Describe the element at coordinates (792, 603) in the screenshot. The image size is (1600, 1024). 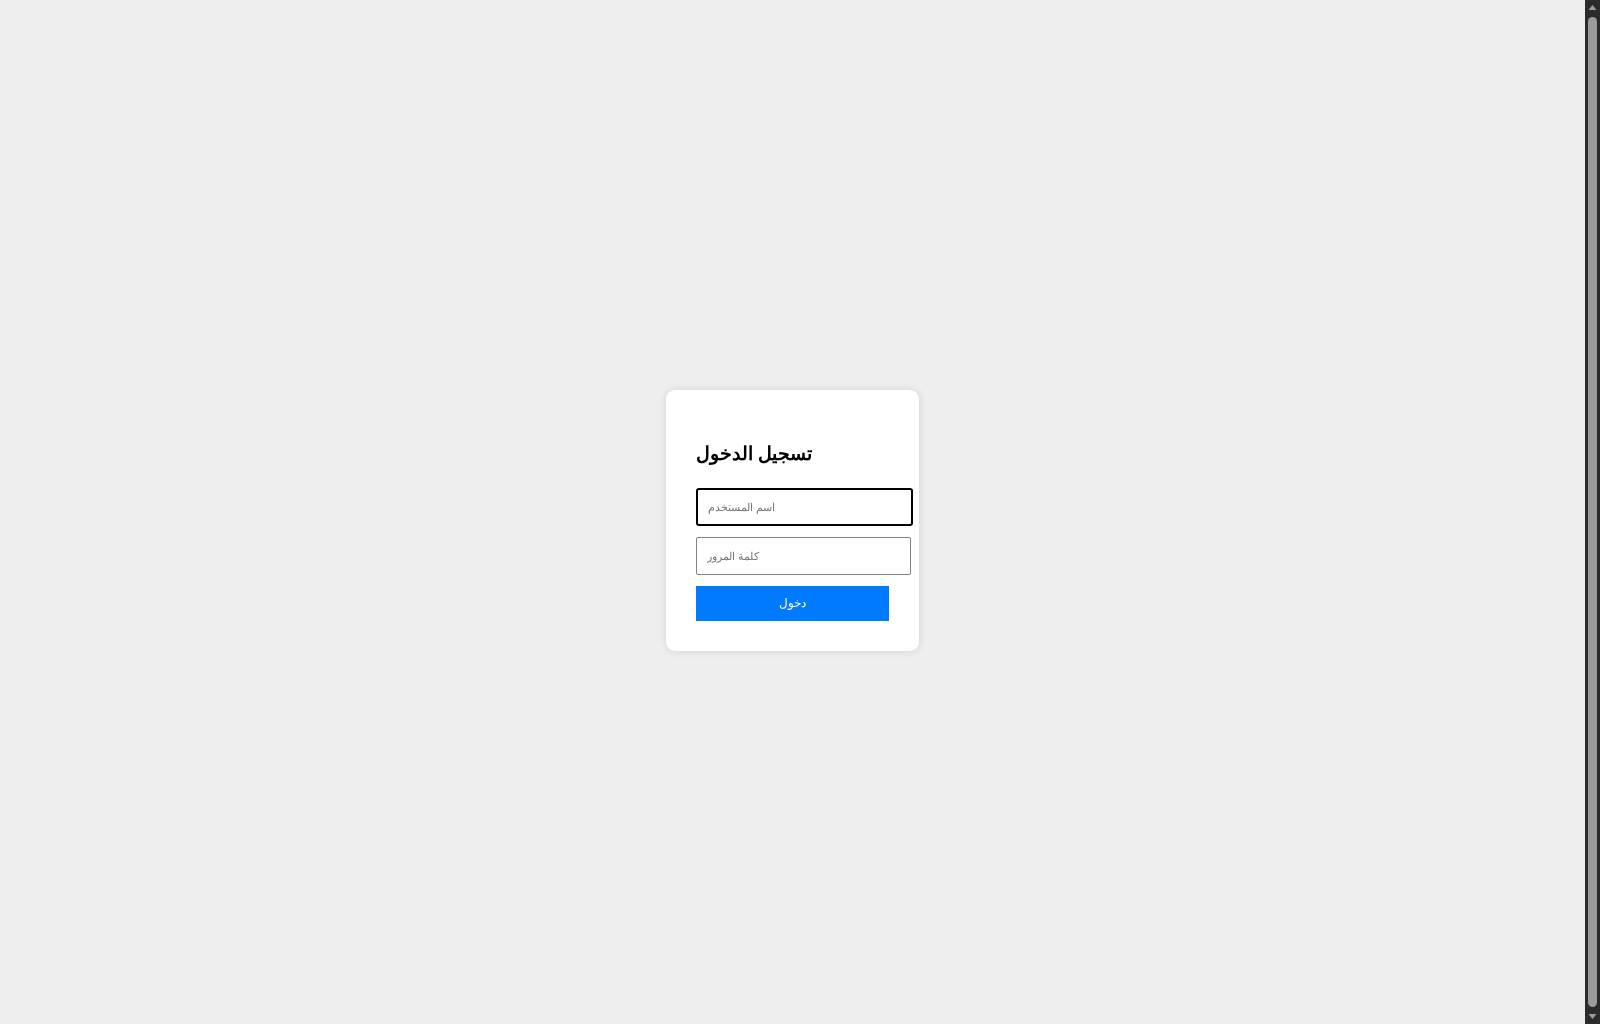
I see `login-button: دخول` at that location.